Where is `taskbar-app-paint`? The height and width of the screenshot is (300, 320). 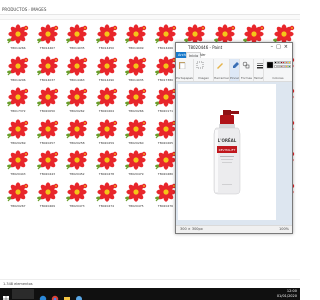 taskbar-app-paint is located at coordinates (79, 294).